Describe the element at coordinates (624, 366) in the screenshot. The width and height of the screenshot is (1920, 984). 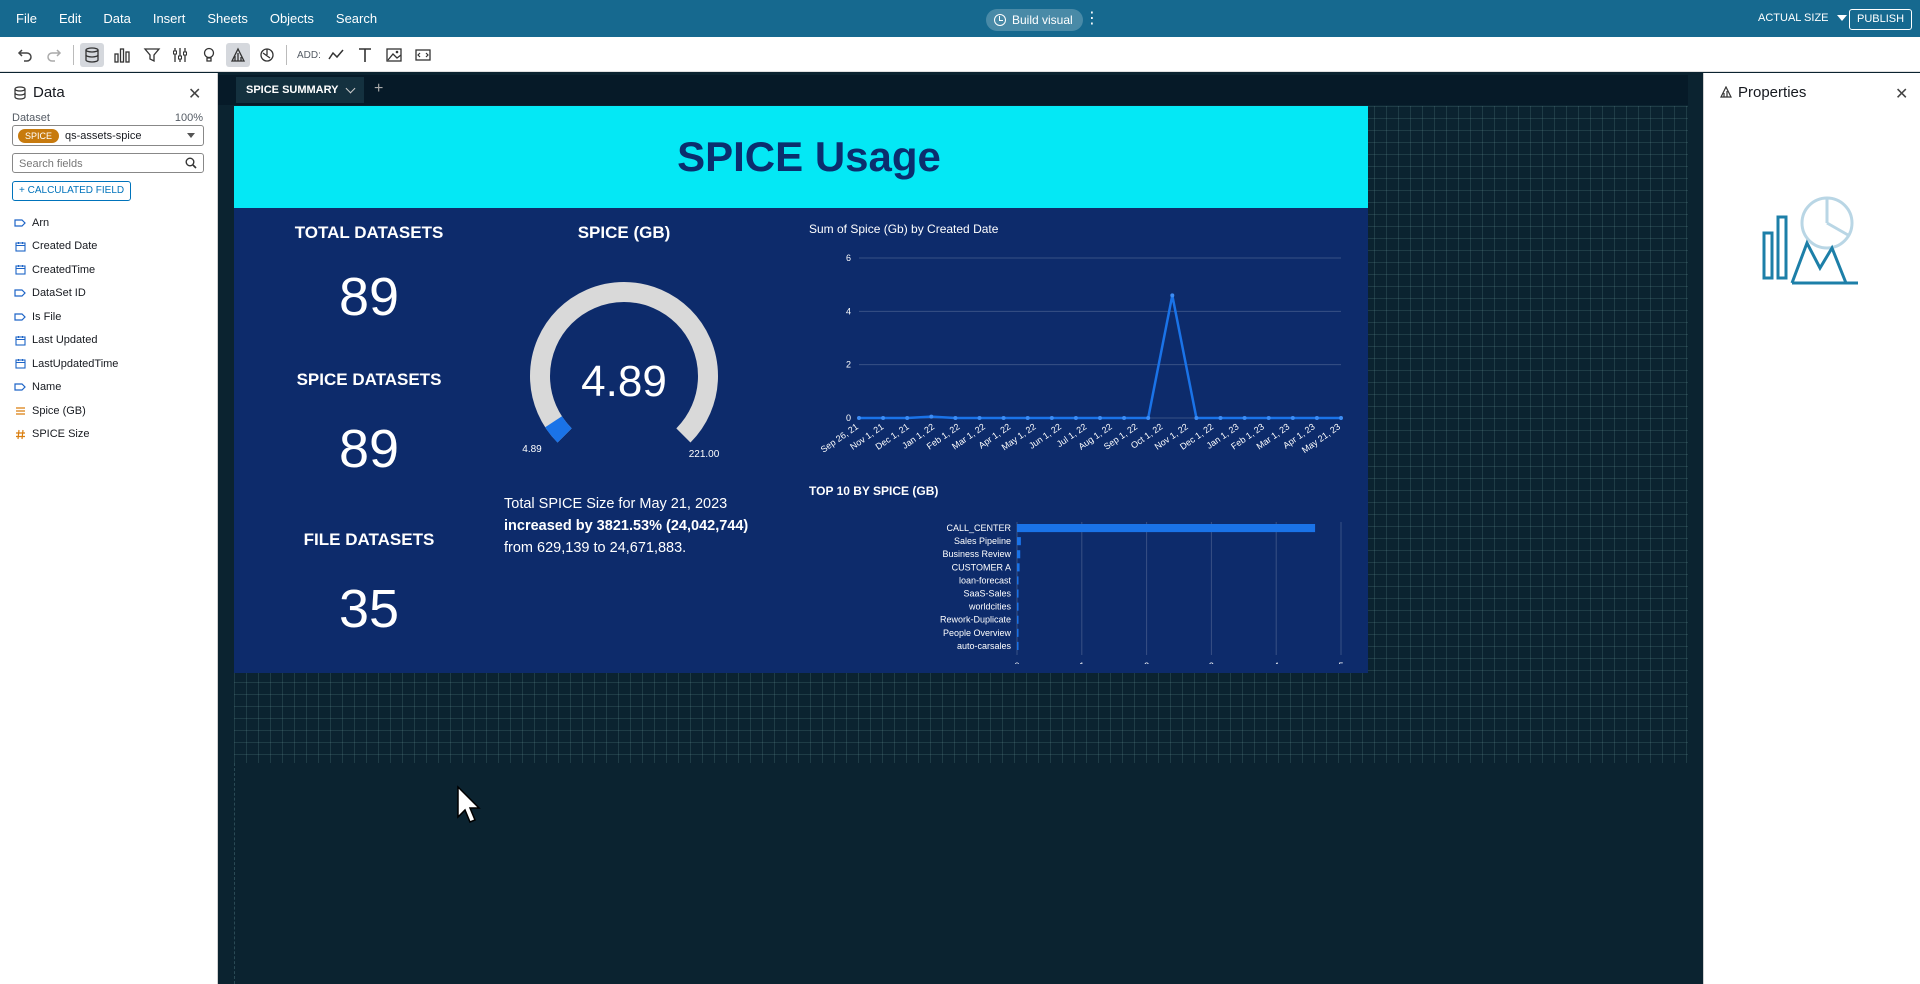
I see `gauge-chart: 4.89 4.89 221.00` at that location.